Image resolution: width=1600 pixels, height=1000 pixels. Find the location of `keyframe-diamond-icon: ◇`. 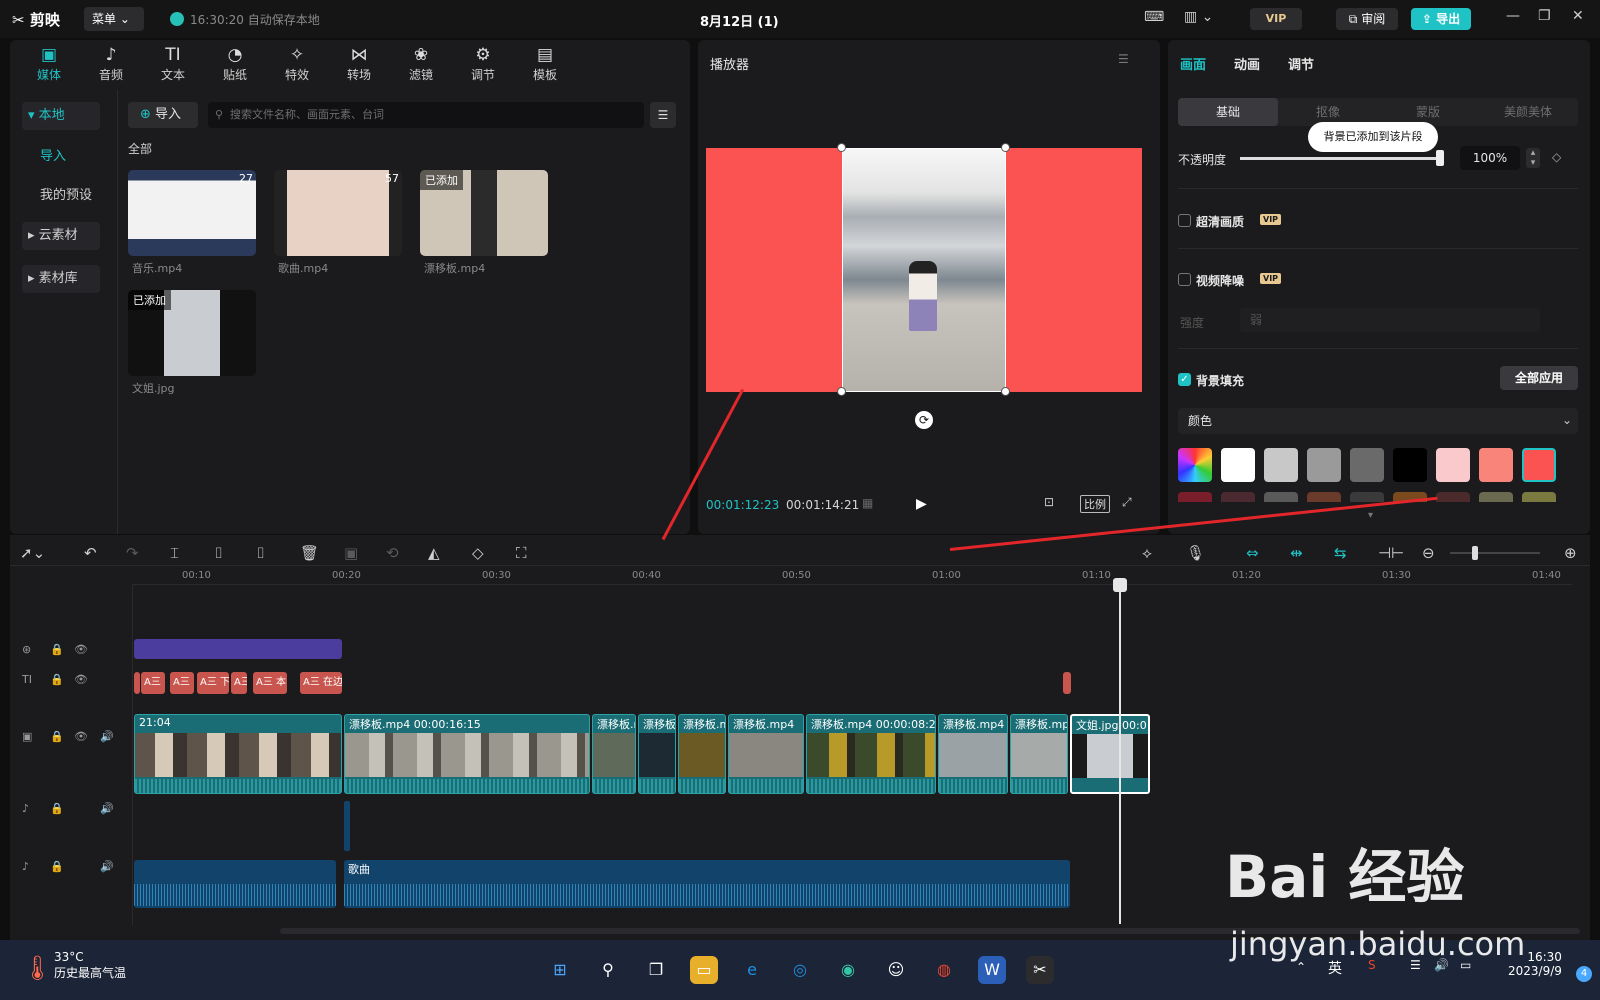

keyframe-diamond-icon: ◇ is located at coordinates (1556, 157).